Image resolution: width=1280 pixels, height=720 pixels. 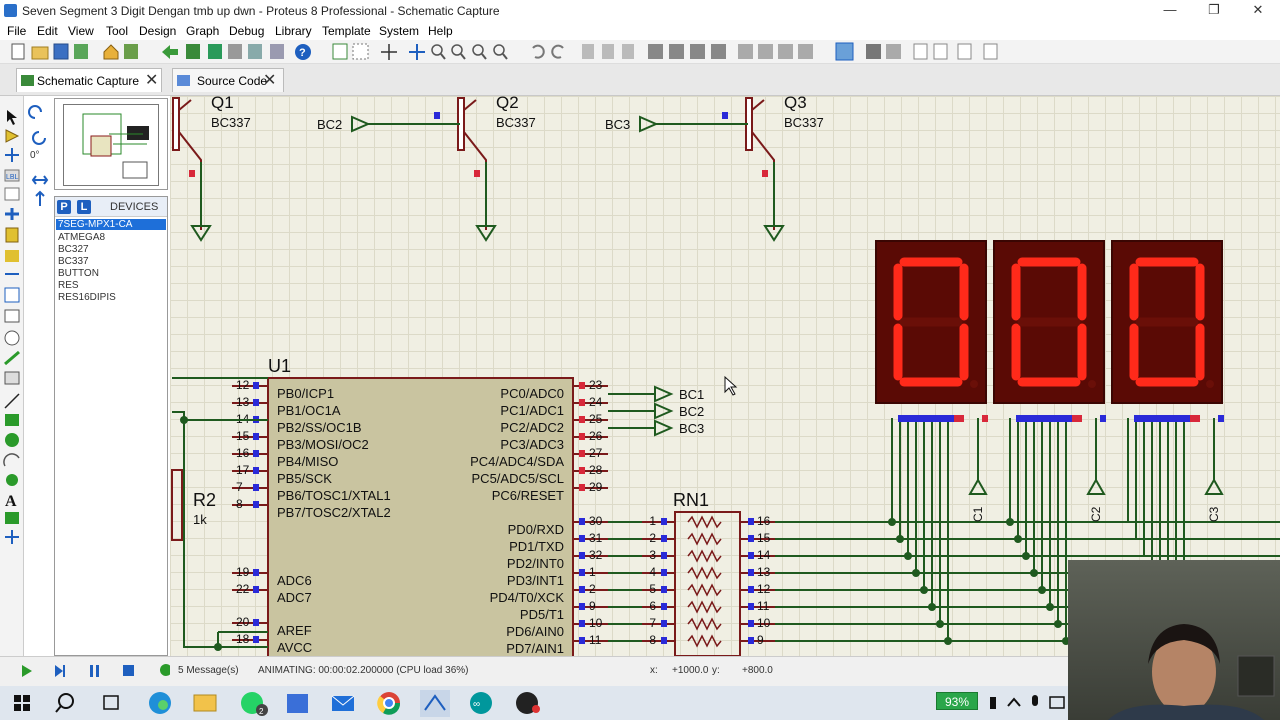 What do you see at coordinates (893, 51) in the screenshot?
I see `property-tool-icon` at bounding box center [893, 51].